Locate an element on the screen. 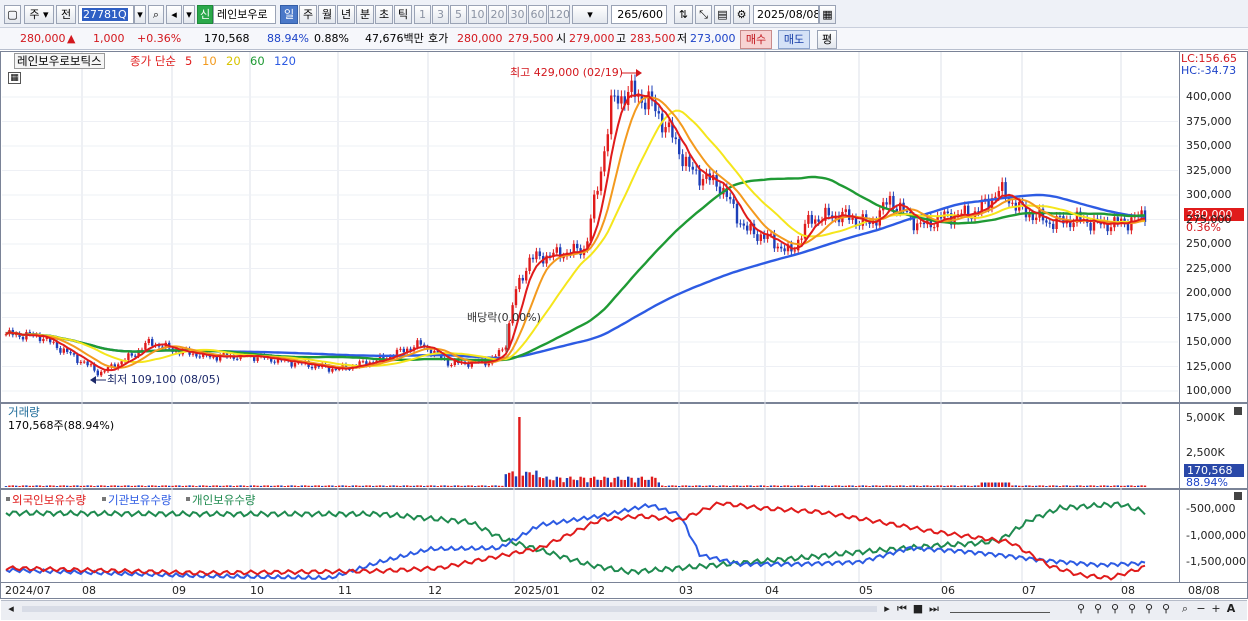 This screenshot has height=621, width=1248. holdings-pane-close-icon is located at coordinates (1238, 496).